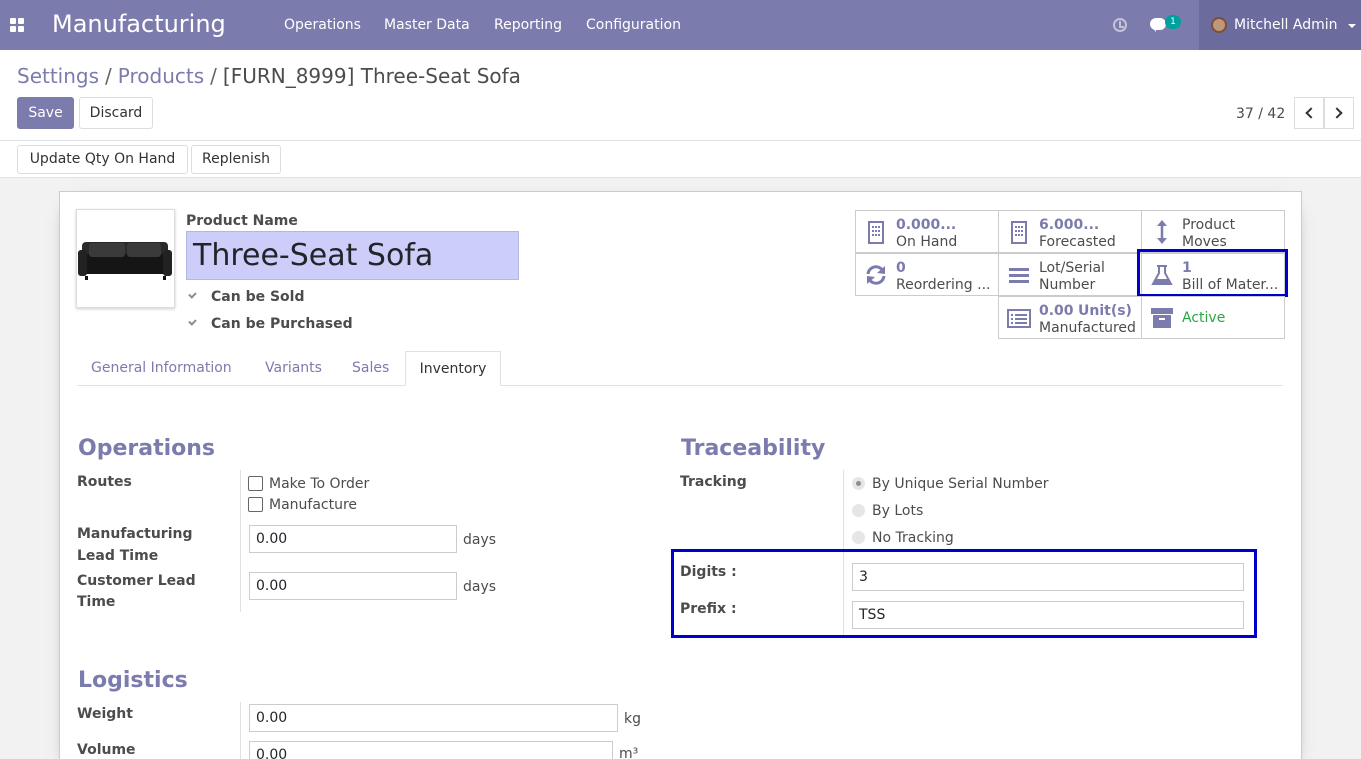 The width and height of the screenshot is (1361, 759). Describe the element at coordinates (322, 25) in the screenshot. I see `menu-operations: Operations` at that location.